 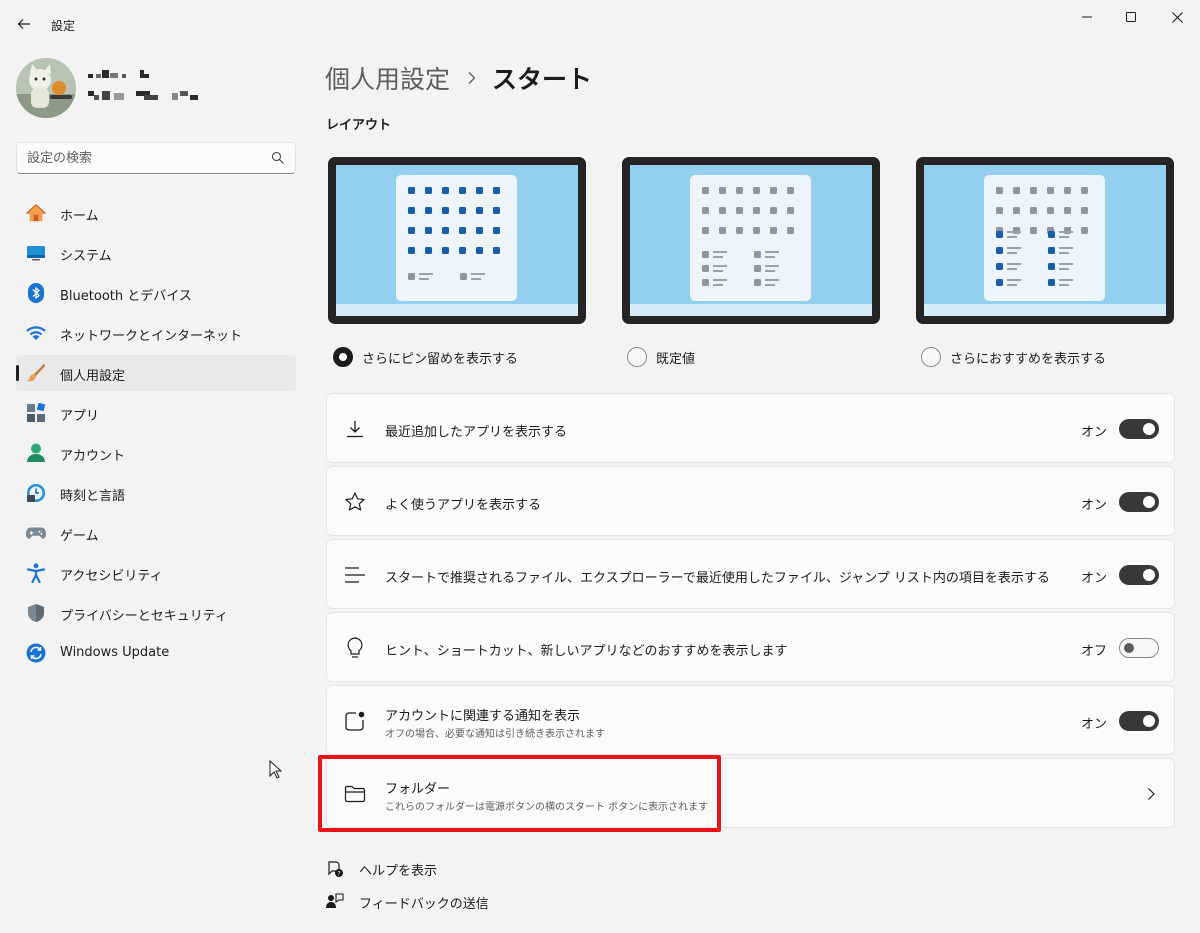 I want to click on radio-label: さらにおすすめを表示する, so click(x=1028, y=359).